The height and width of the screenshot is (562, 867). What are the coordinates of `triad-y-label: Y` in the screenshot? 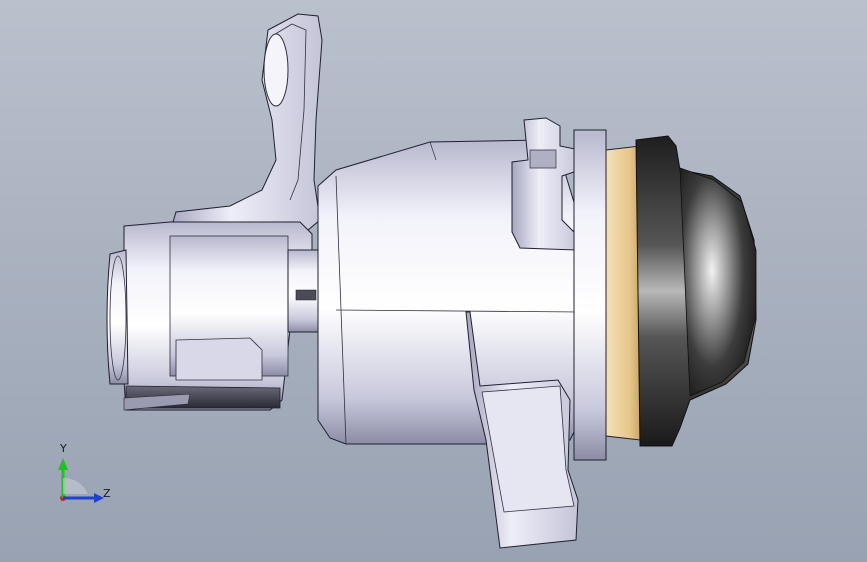 It's located at (63, 448).